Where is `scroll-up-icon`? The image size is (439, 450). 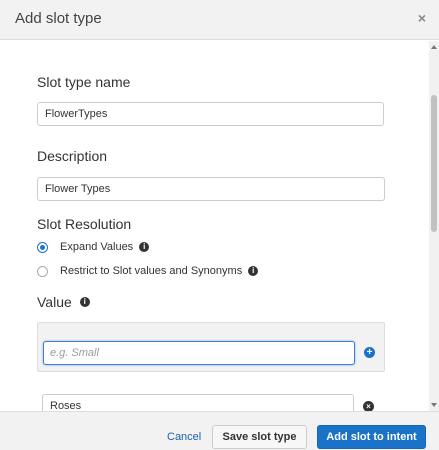 scroll-up-icon is located at coordinates (434, 47).